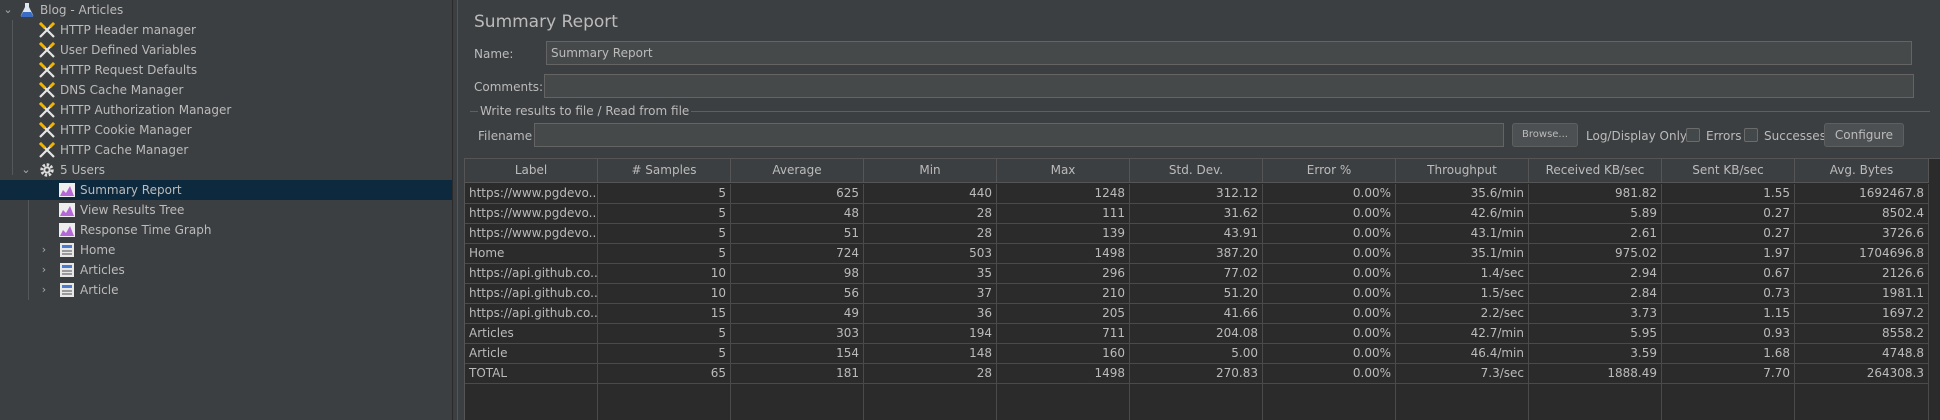 Image resolution: width=1940 pixels, height=420 pixels. Describe the element at coordinates (1462, 171) in the screenshot. I see `column-header: Throughput` at that location.